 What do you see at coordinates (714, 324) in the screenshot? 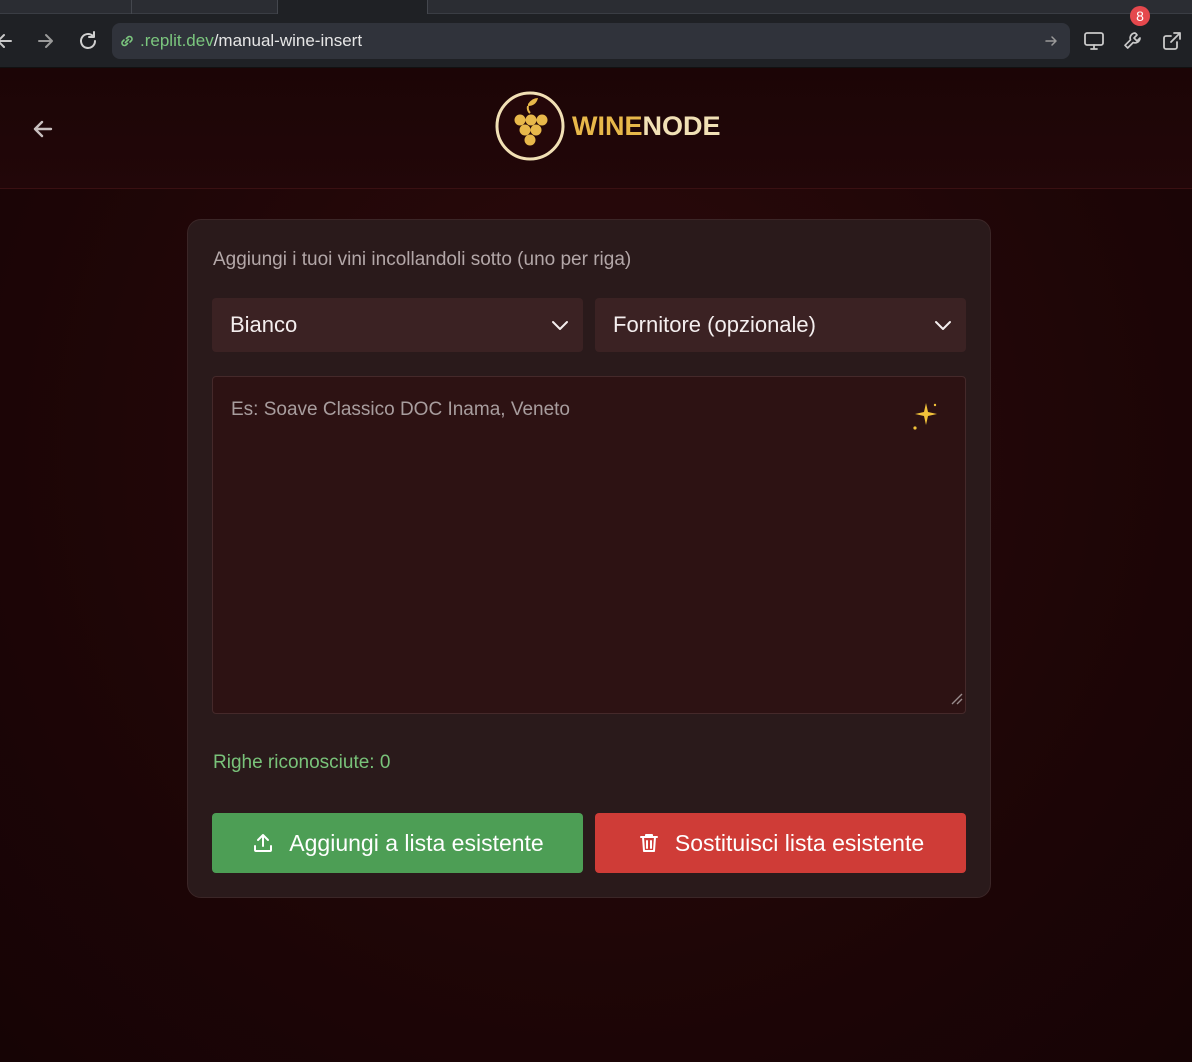
I see `supplier-value: Fornitore (opzionale)` at bounding box center [714, 324].